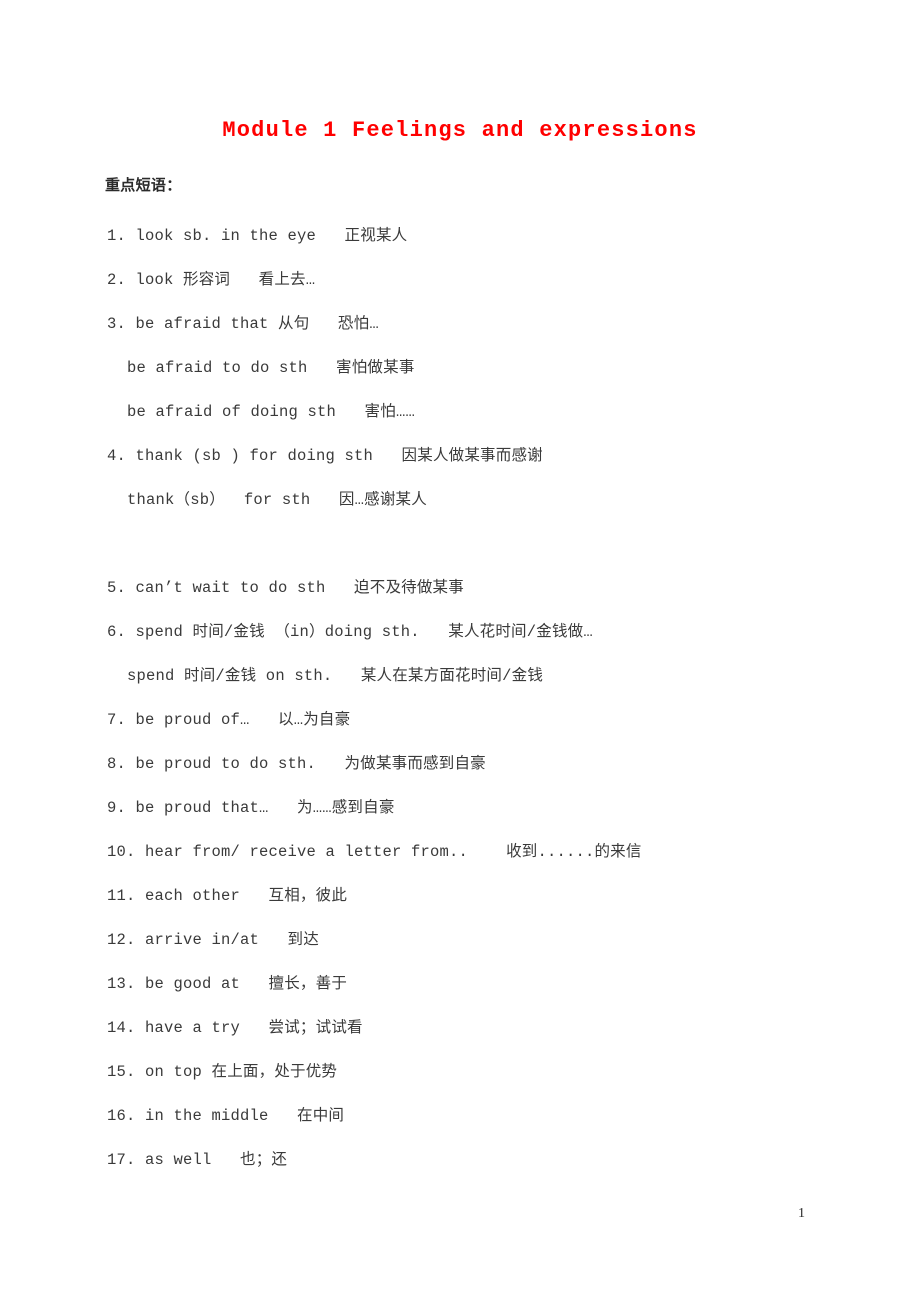  Describe the element at coordinates (226, 1116) in the screenshot. I see `phrase-item: 16. in the middle 在中间` at that location.